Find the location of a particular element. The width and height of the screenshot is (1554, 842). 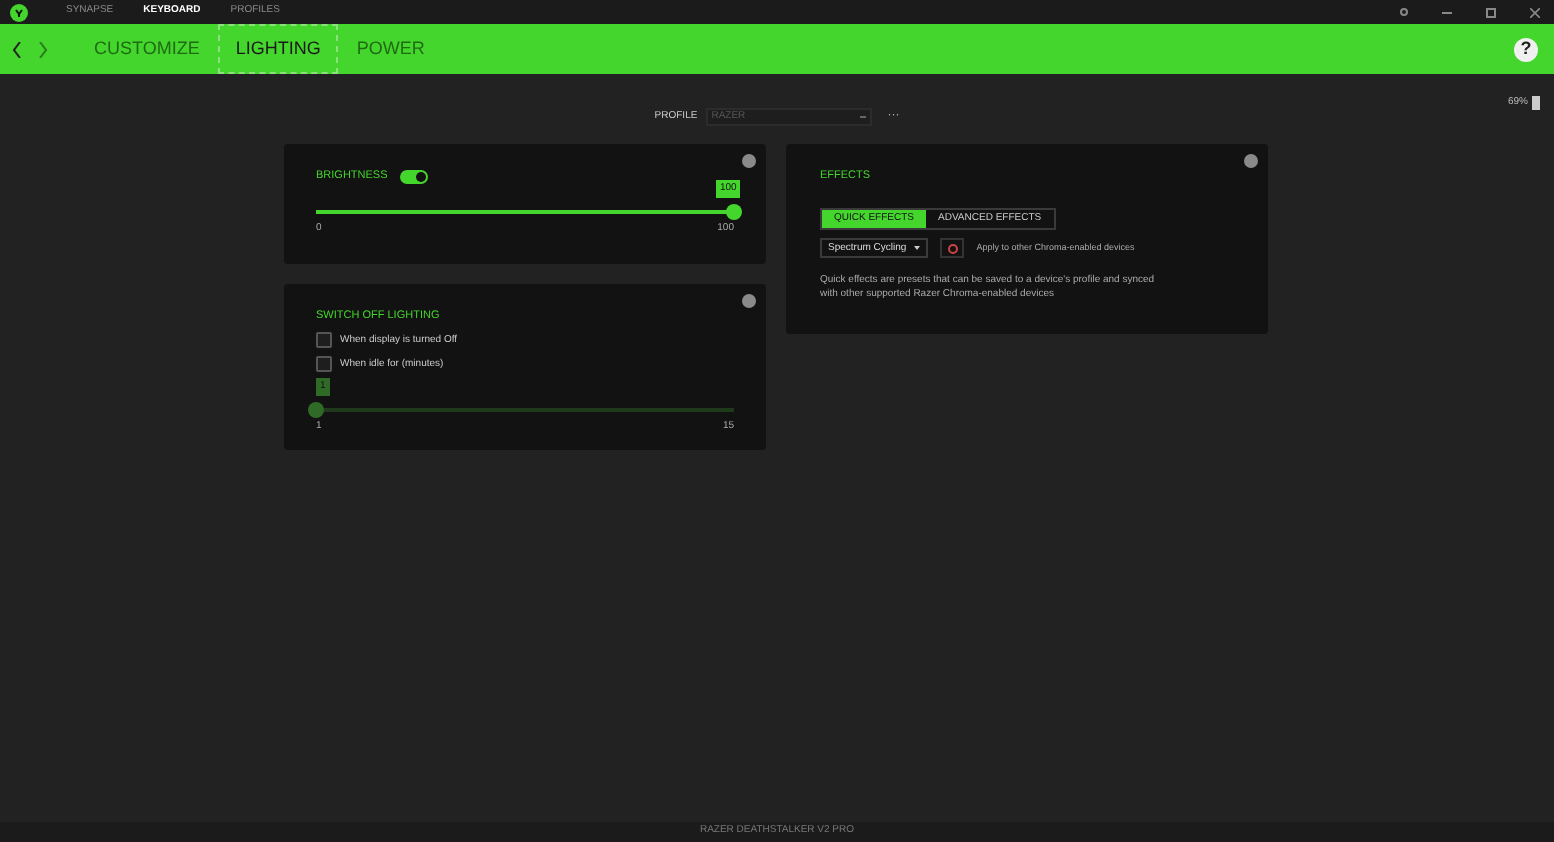

logo-icon is located at coordinates (19, 12).